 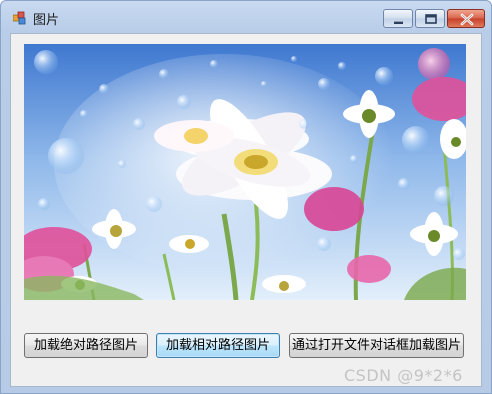 I want to click on watermark: CSDN @9*2*6, so click(x=403, y=375).